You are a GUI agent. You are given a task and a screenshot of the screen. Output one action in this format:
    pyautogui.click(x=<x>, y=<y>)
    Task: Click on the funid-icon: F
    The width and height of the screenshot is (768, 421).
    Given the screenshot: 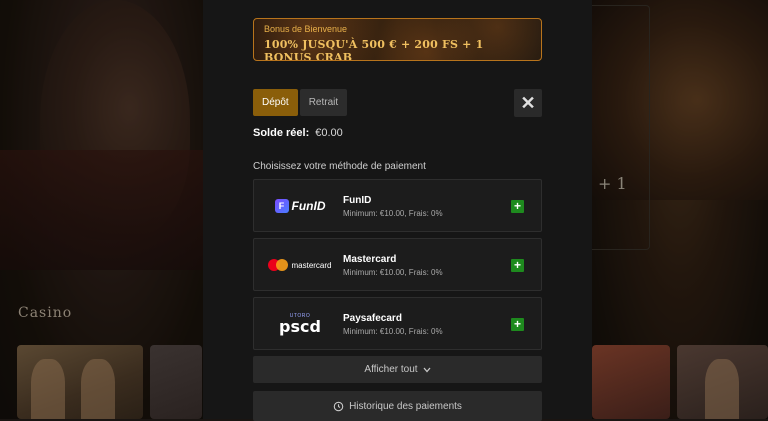 What is the action you would take?
    pyautogui.click(x=281, y=206)
    